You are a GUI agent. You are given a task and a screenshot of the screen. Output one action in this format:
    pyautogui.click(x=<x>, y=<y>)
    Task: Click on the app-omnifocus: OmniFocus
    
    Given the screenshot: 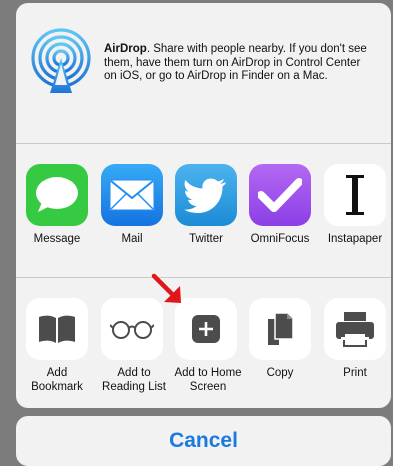 What is the action you would take?
    pyautogui.click(x=280, y=205)
    